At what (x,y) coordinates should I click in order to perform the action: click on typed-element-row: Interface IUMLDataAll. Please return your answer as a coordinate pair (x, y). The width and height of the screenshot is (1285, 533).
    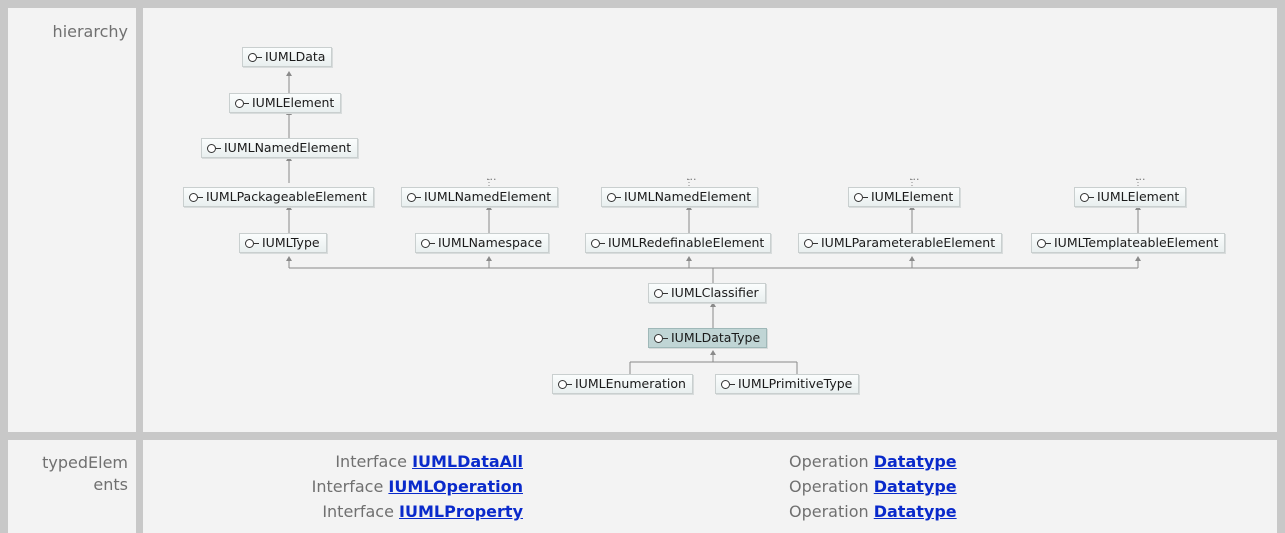
    Looking at the image, I should click on (429, 461).